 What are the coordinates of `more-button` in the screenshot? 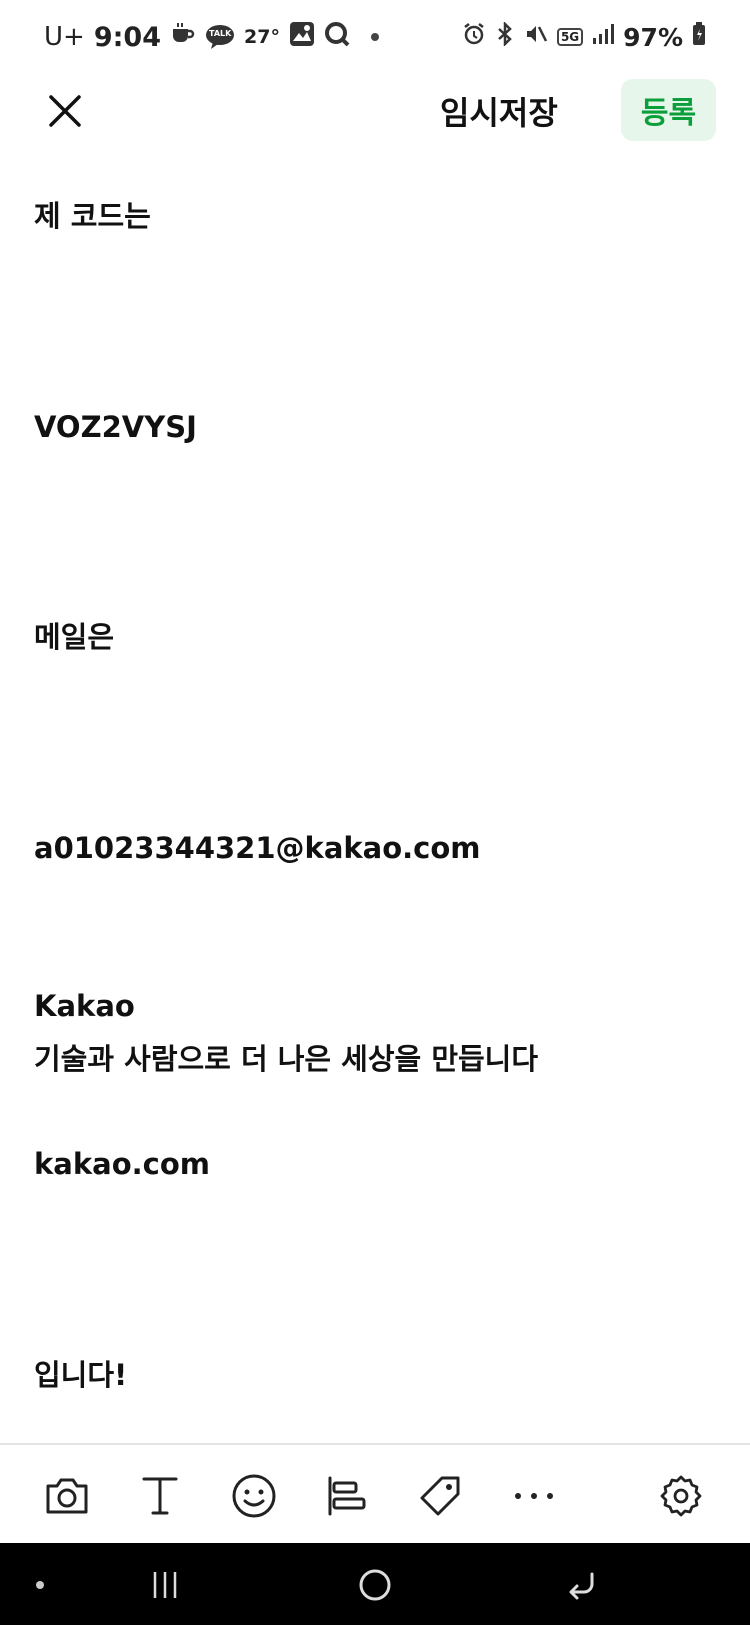 It's located at (534, 1496).